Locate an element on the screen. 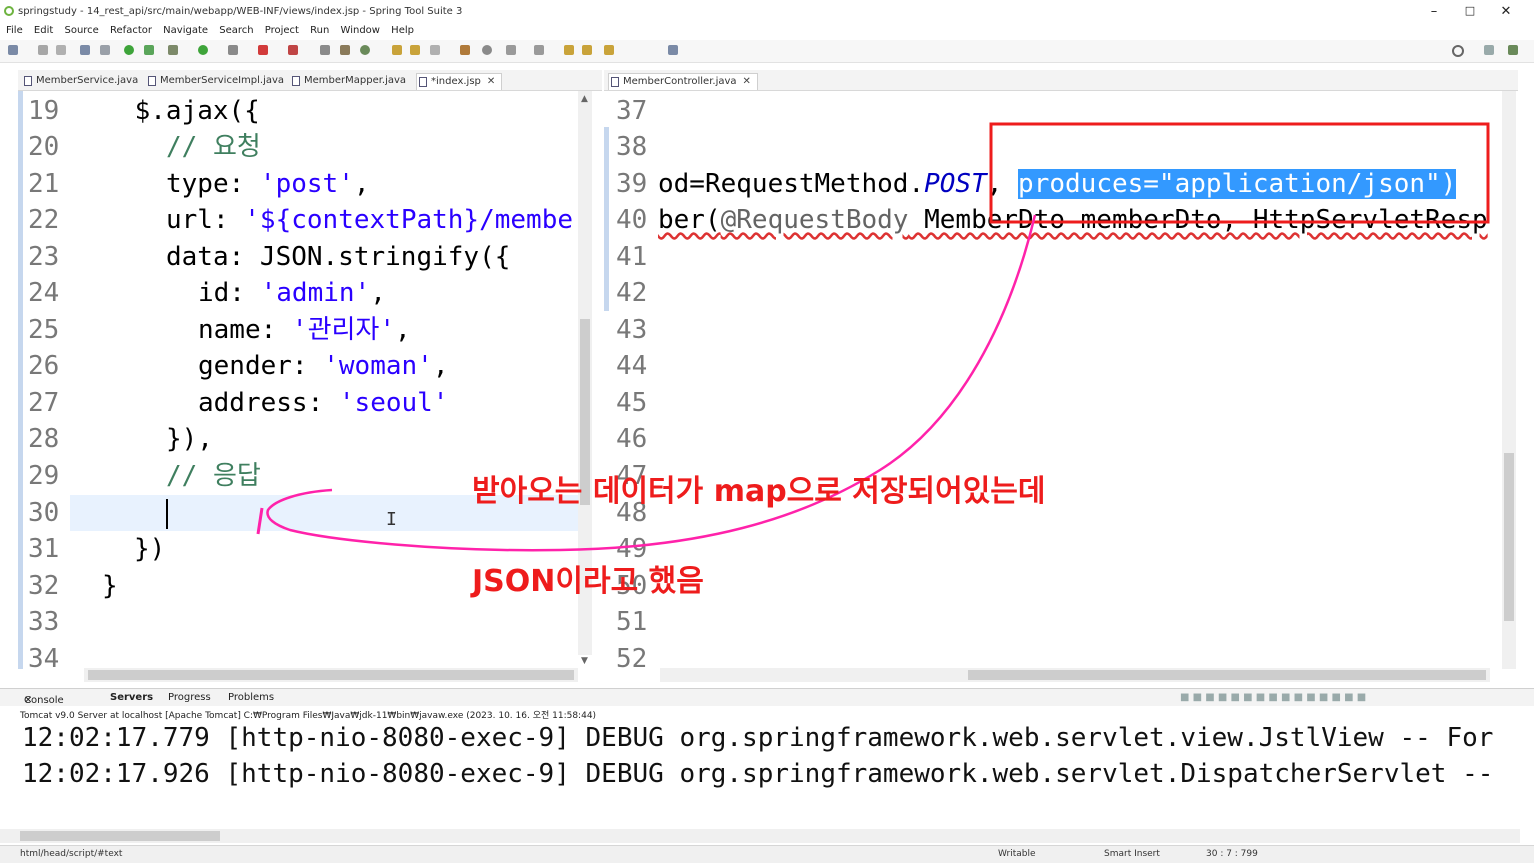  tab-progress: Progress is located at coordinates (189, 697).